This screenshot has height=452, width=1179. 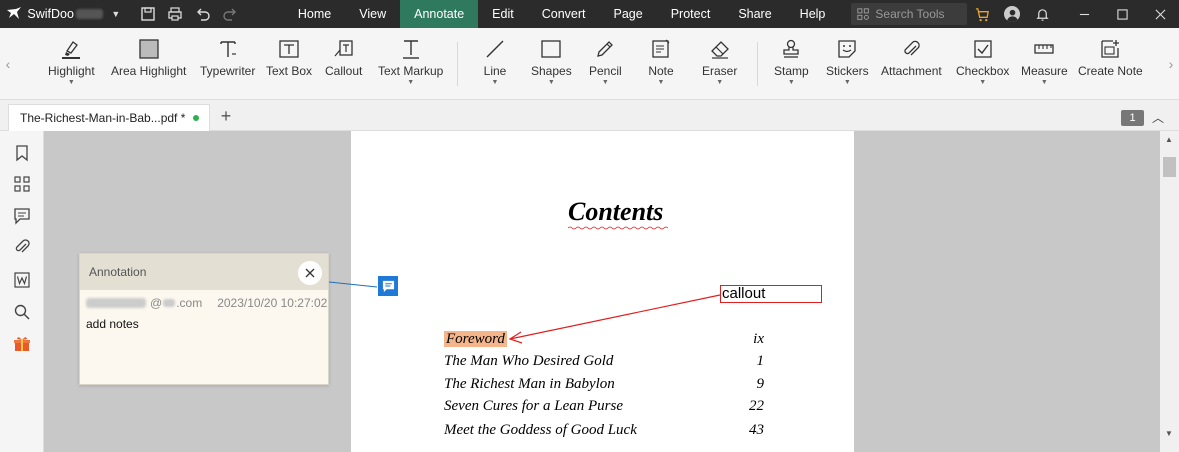 I want to click on redo-icon, so click(x=230, y=14).